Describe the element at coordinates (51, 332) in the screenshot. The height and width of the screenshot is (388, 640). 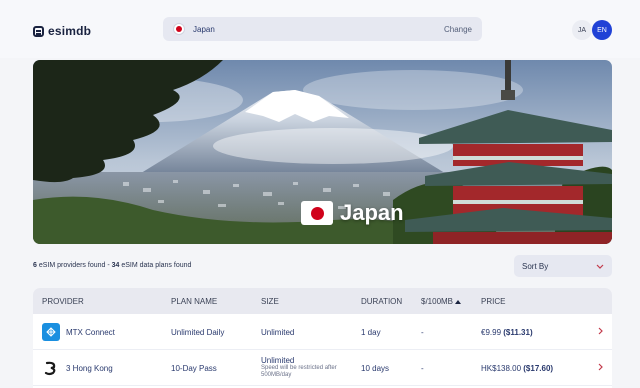
I see `mtx-connect-logo-icon` at that location.